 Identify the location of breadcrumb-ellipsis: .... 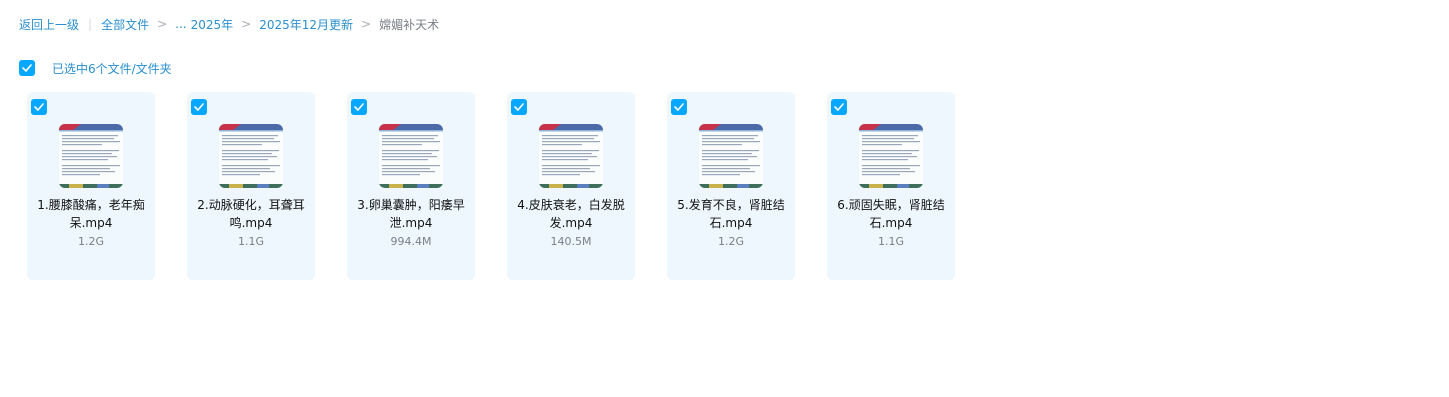
(180, 24).